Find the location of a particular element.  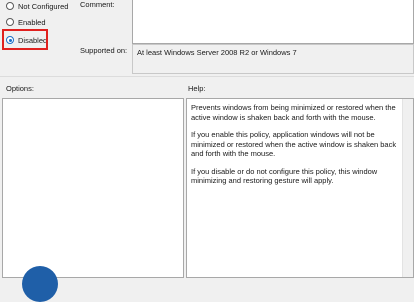

radio-not-configured: Not Configured is located at coordinates (37, 6).